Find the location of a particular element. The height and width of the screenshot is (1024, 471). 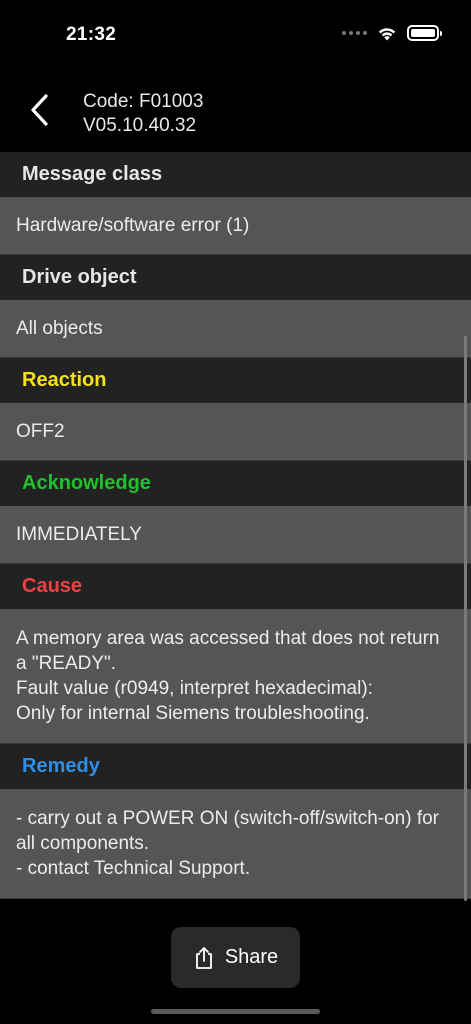

share-button: Share is located at coordinates (235, 957).